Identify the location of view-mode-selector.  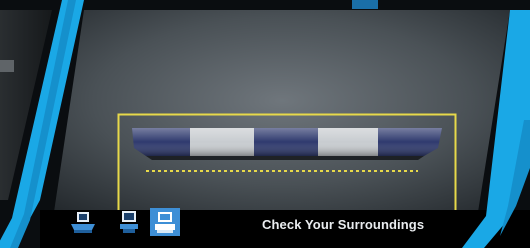
(134, 223).